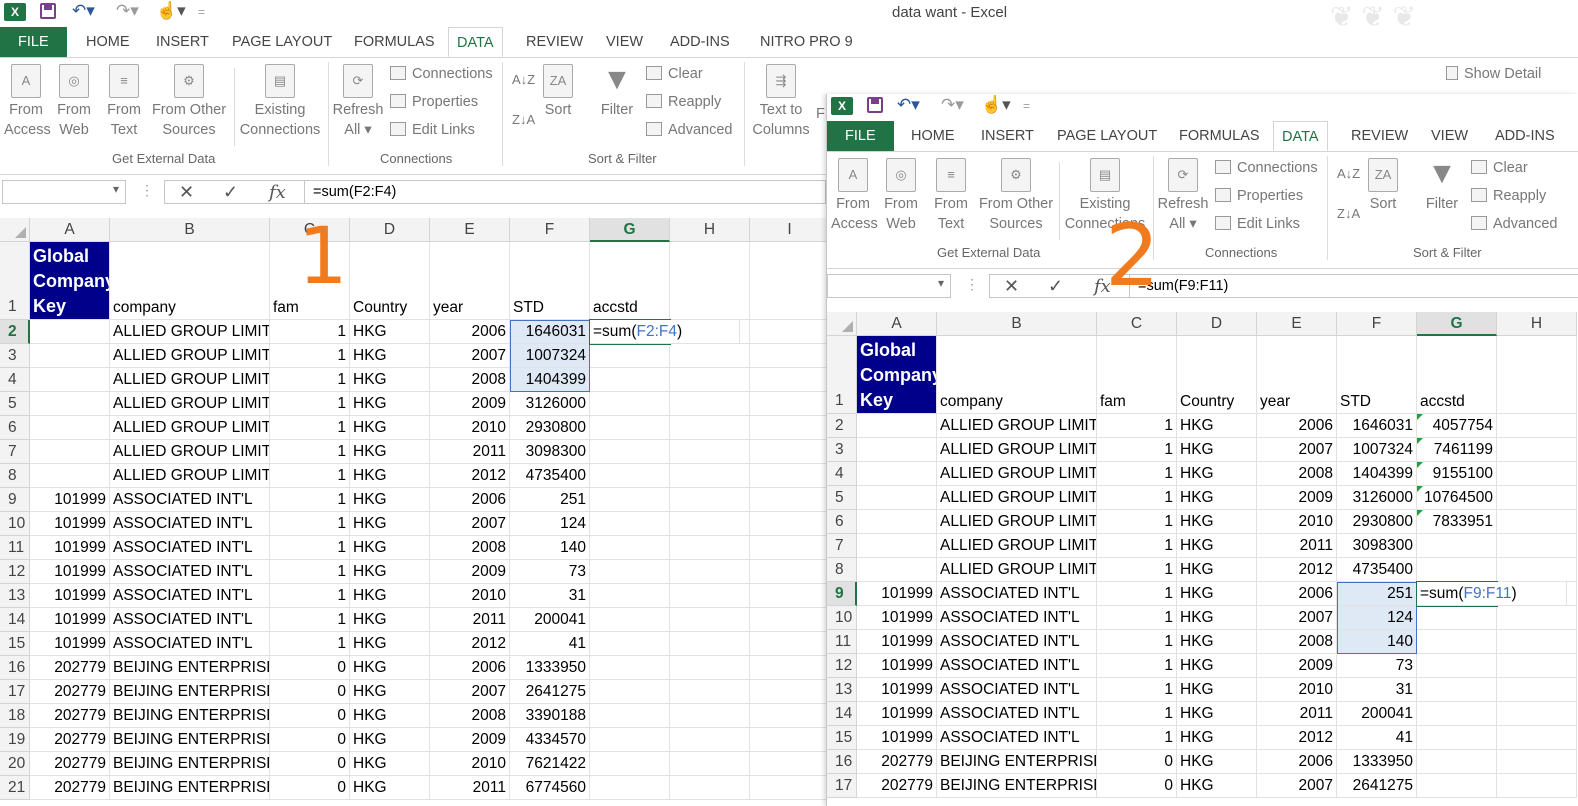 The width and height of the screenshot is (1578, 806). What do you see at coordinates (70, 764) in the screenshot?
I see `cell-a20: 202779` at bounding box center [70, 764].